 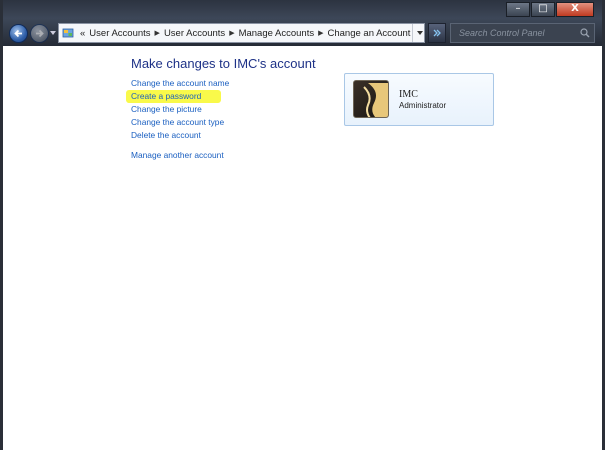 I want to click on back-button, so click(x=18, y=33).